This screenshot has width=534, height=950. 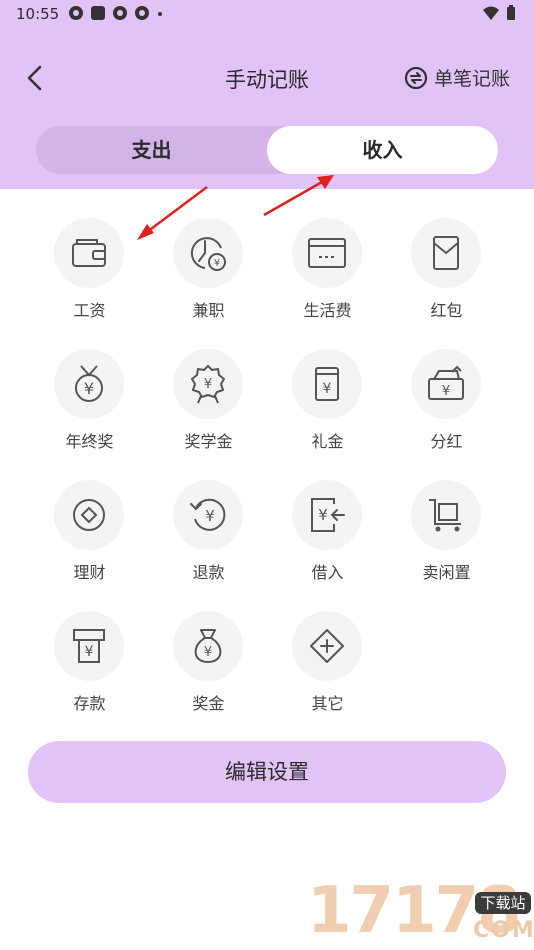 I want to click on gift-envelope-icon: ¥, so click(x=327, y=384).